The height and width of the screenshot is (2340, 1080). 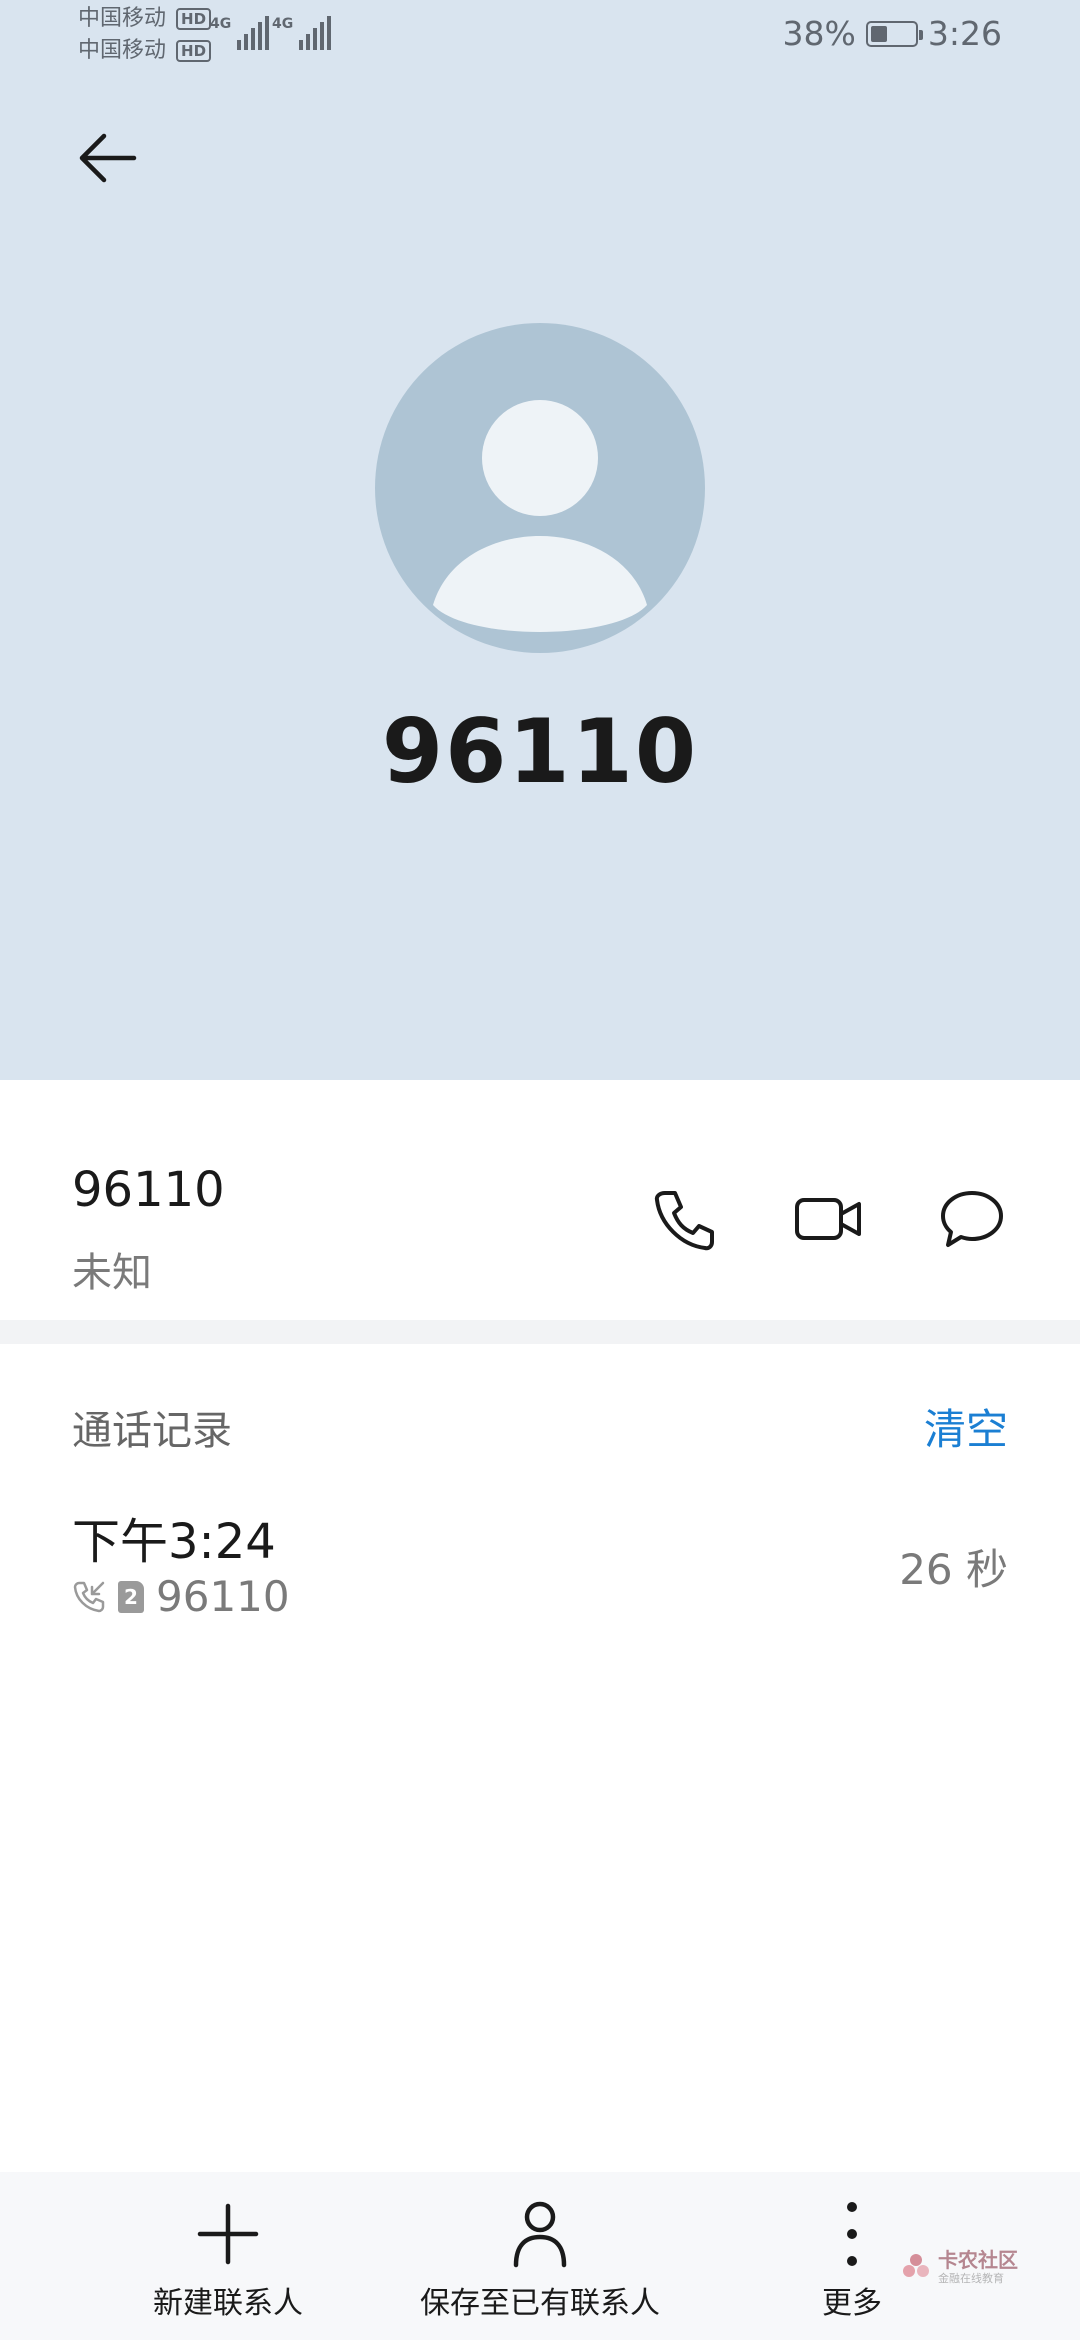 I want to click on message-bubble-icon, so click(x=972, y=1219).